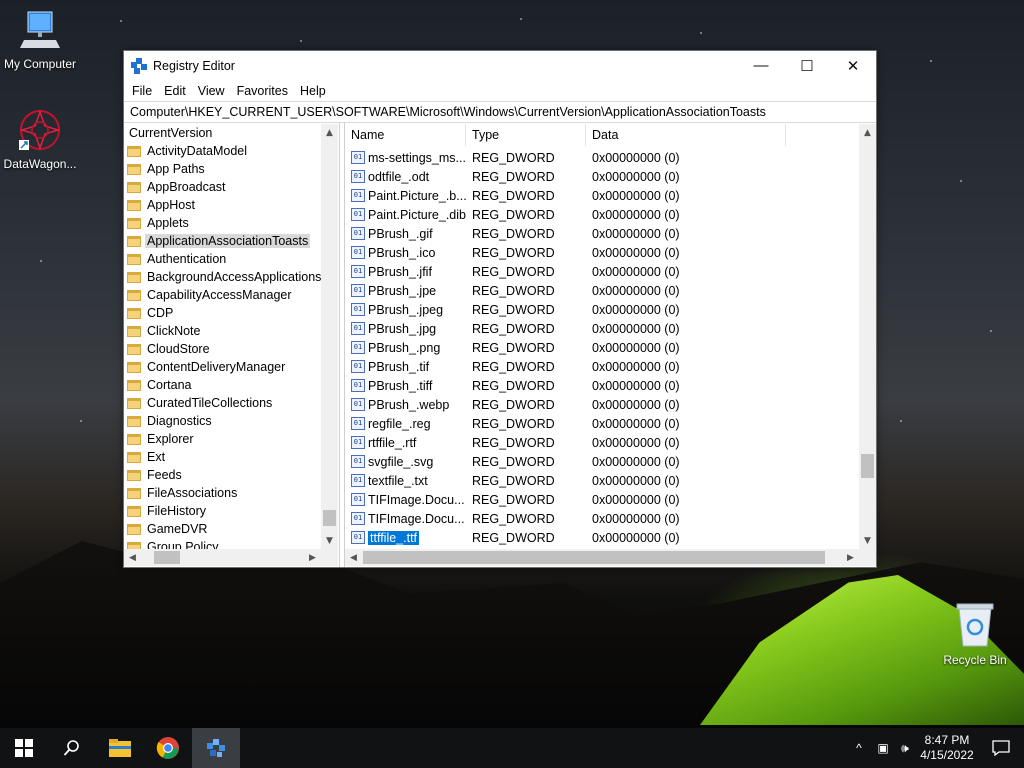  Describe the element at coordinates (225, 421) in the screenshot. I see `tree-item: Diagnostics` at that location.